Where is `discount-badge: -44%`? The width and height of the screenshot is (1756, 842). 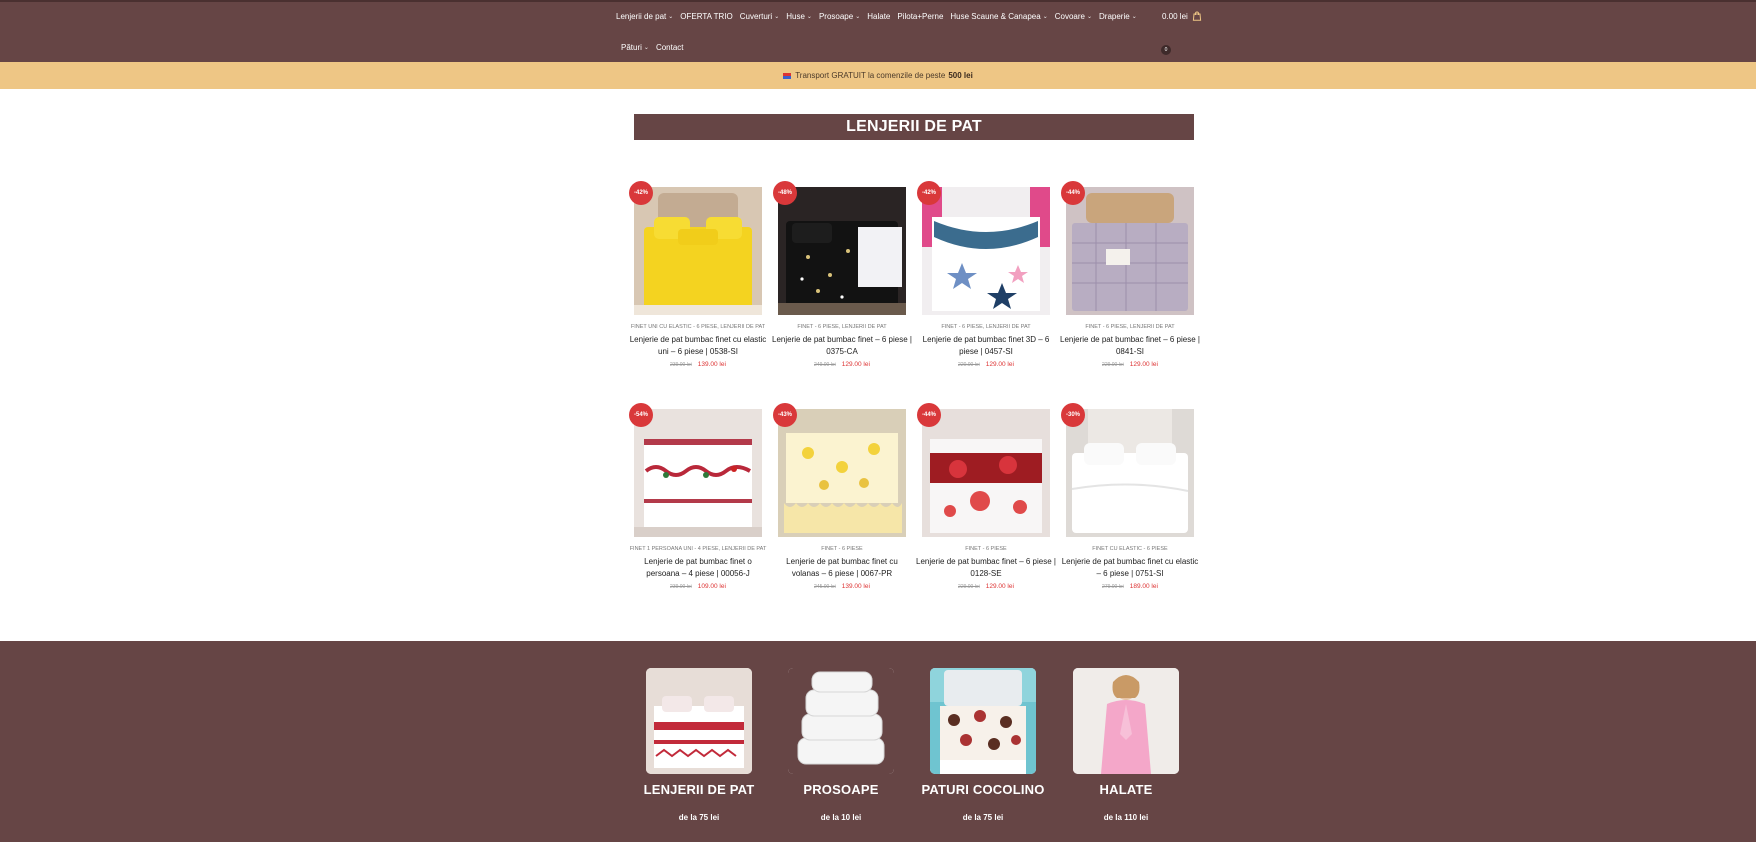 discount-badge: -44% is located at coordinates (1073, 193).